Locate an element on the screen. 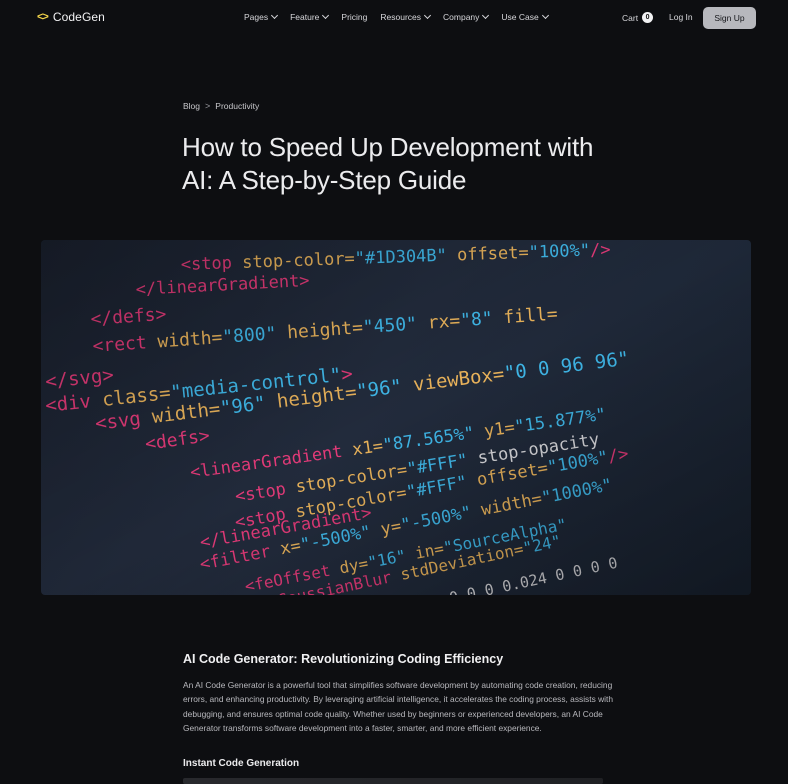  breadcrumb-blog: Blog is located at coordinates (191, 106).